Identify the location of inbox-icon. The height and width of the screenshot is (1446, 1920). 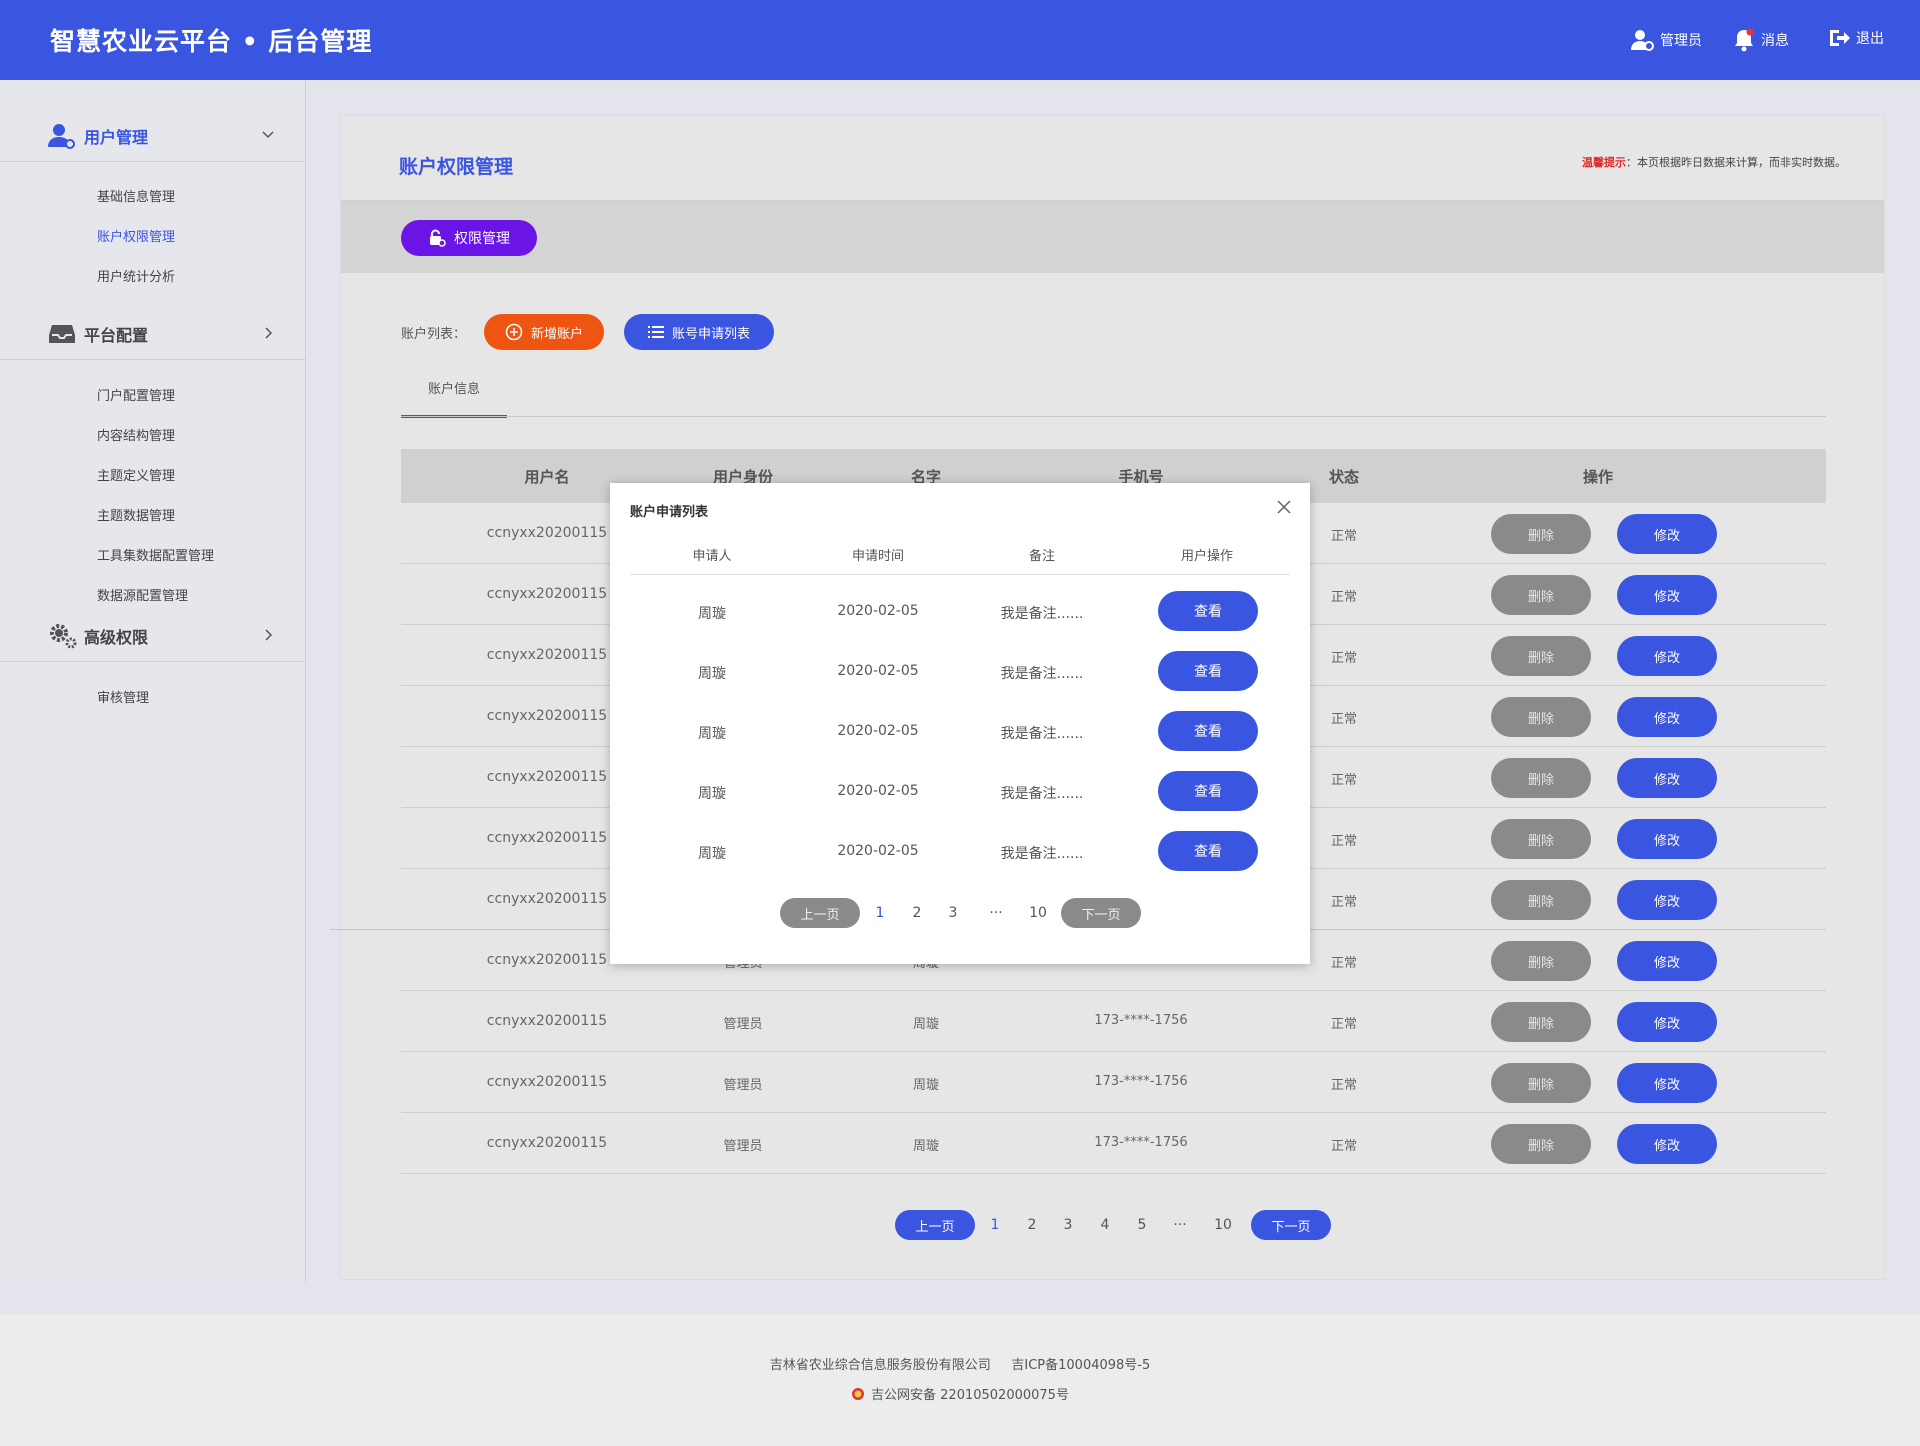
(62, 334).